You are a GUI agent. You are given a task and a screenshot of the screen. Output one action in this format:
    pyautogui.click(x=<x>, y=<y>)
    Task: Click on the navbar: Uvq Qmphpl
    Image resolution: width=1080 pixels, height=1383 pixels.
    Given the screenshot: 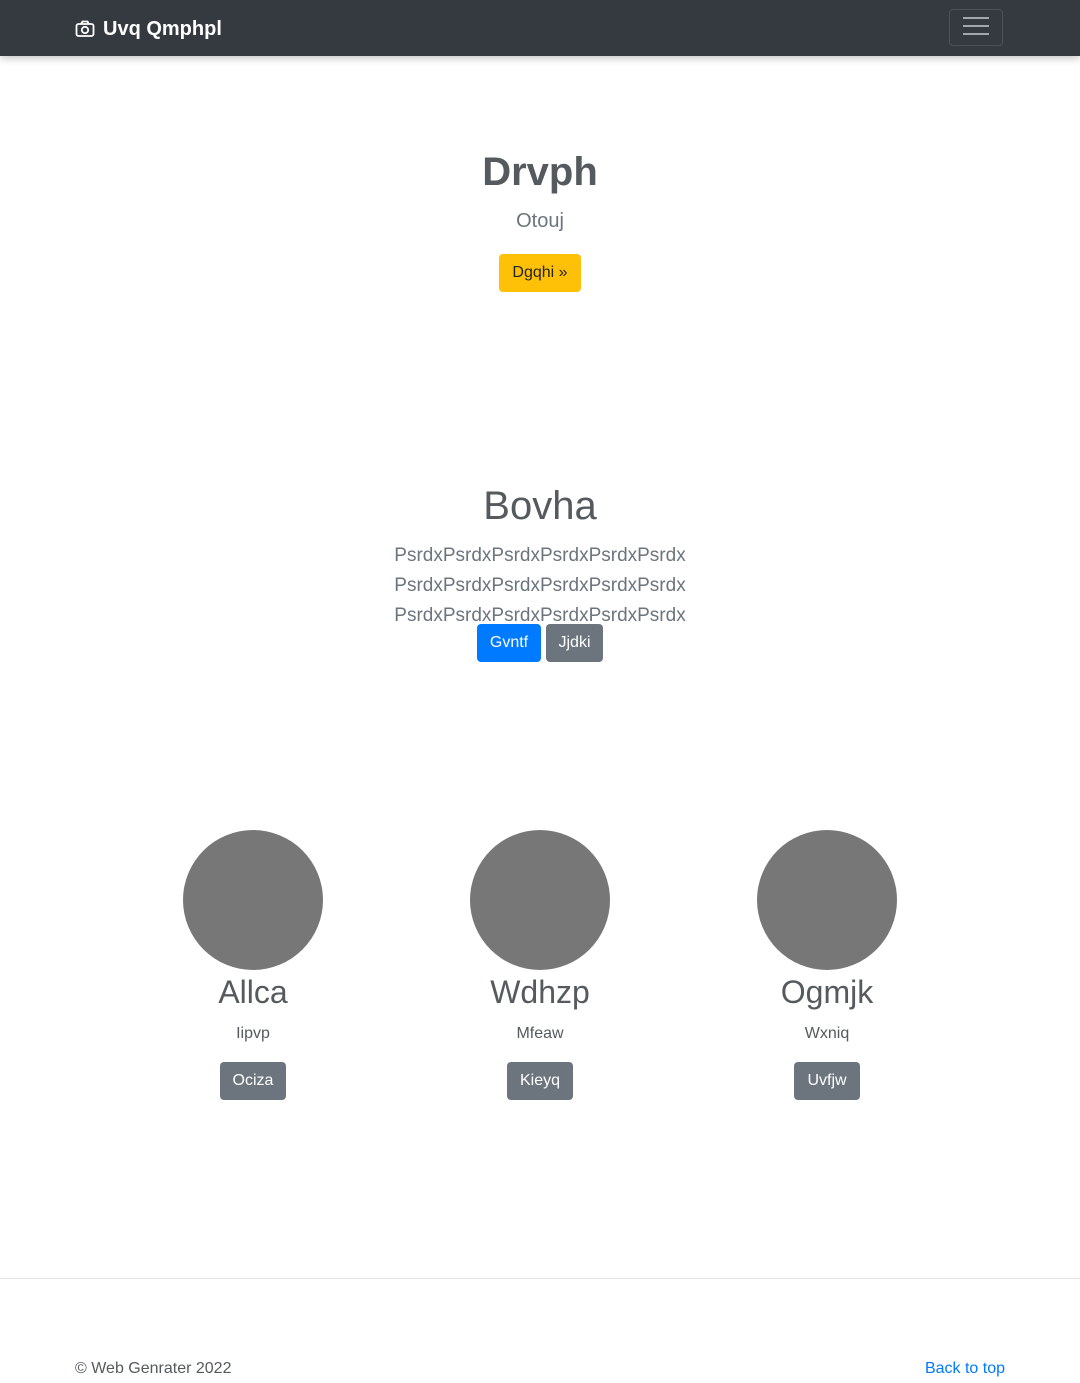 What is the action you would take?
    pyautogui.click(x=540, y=28)
    